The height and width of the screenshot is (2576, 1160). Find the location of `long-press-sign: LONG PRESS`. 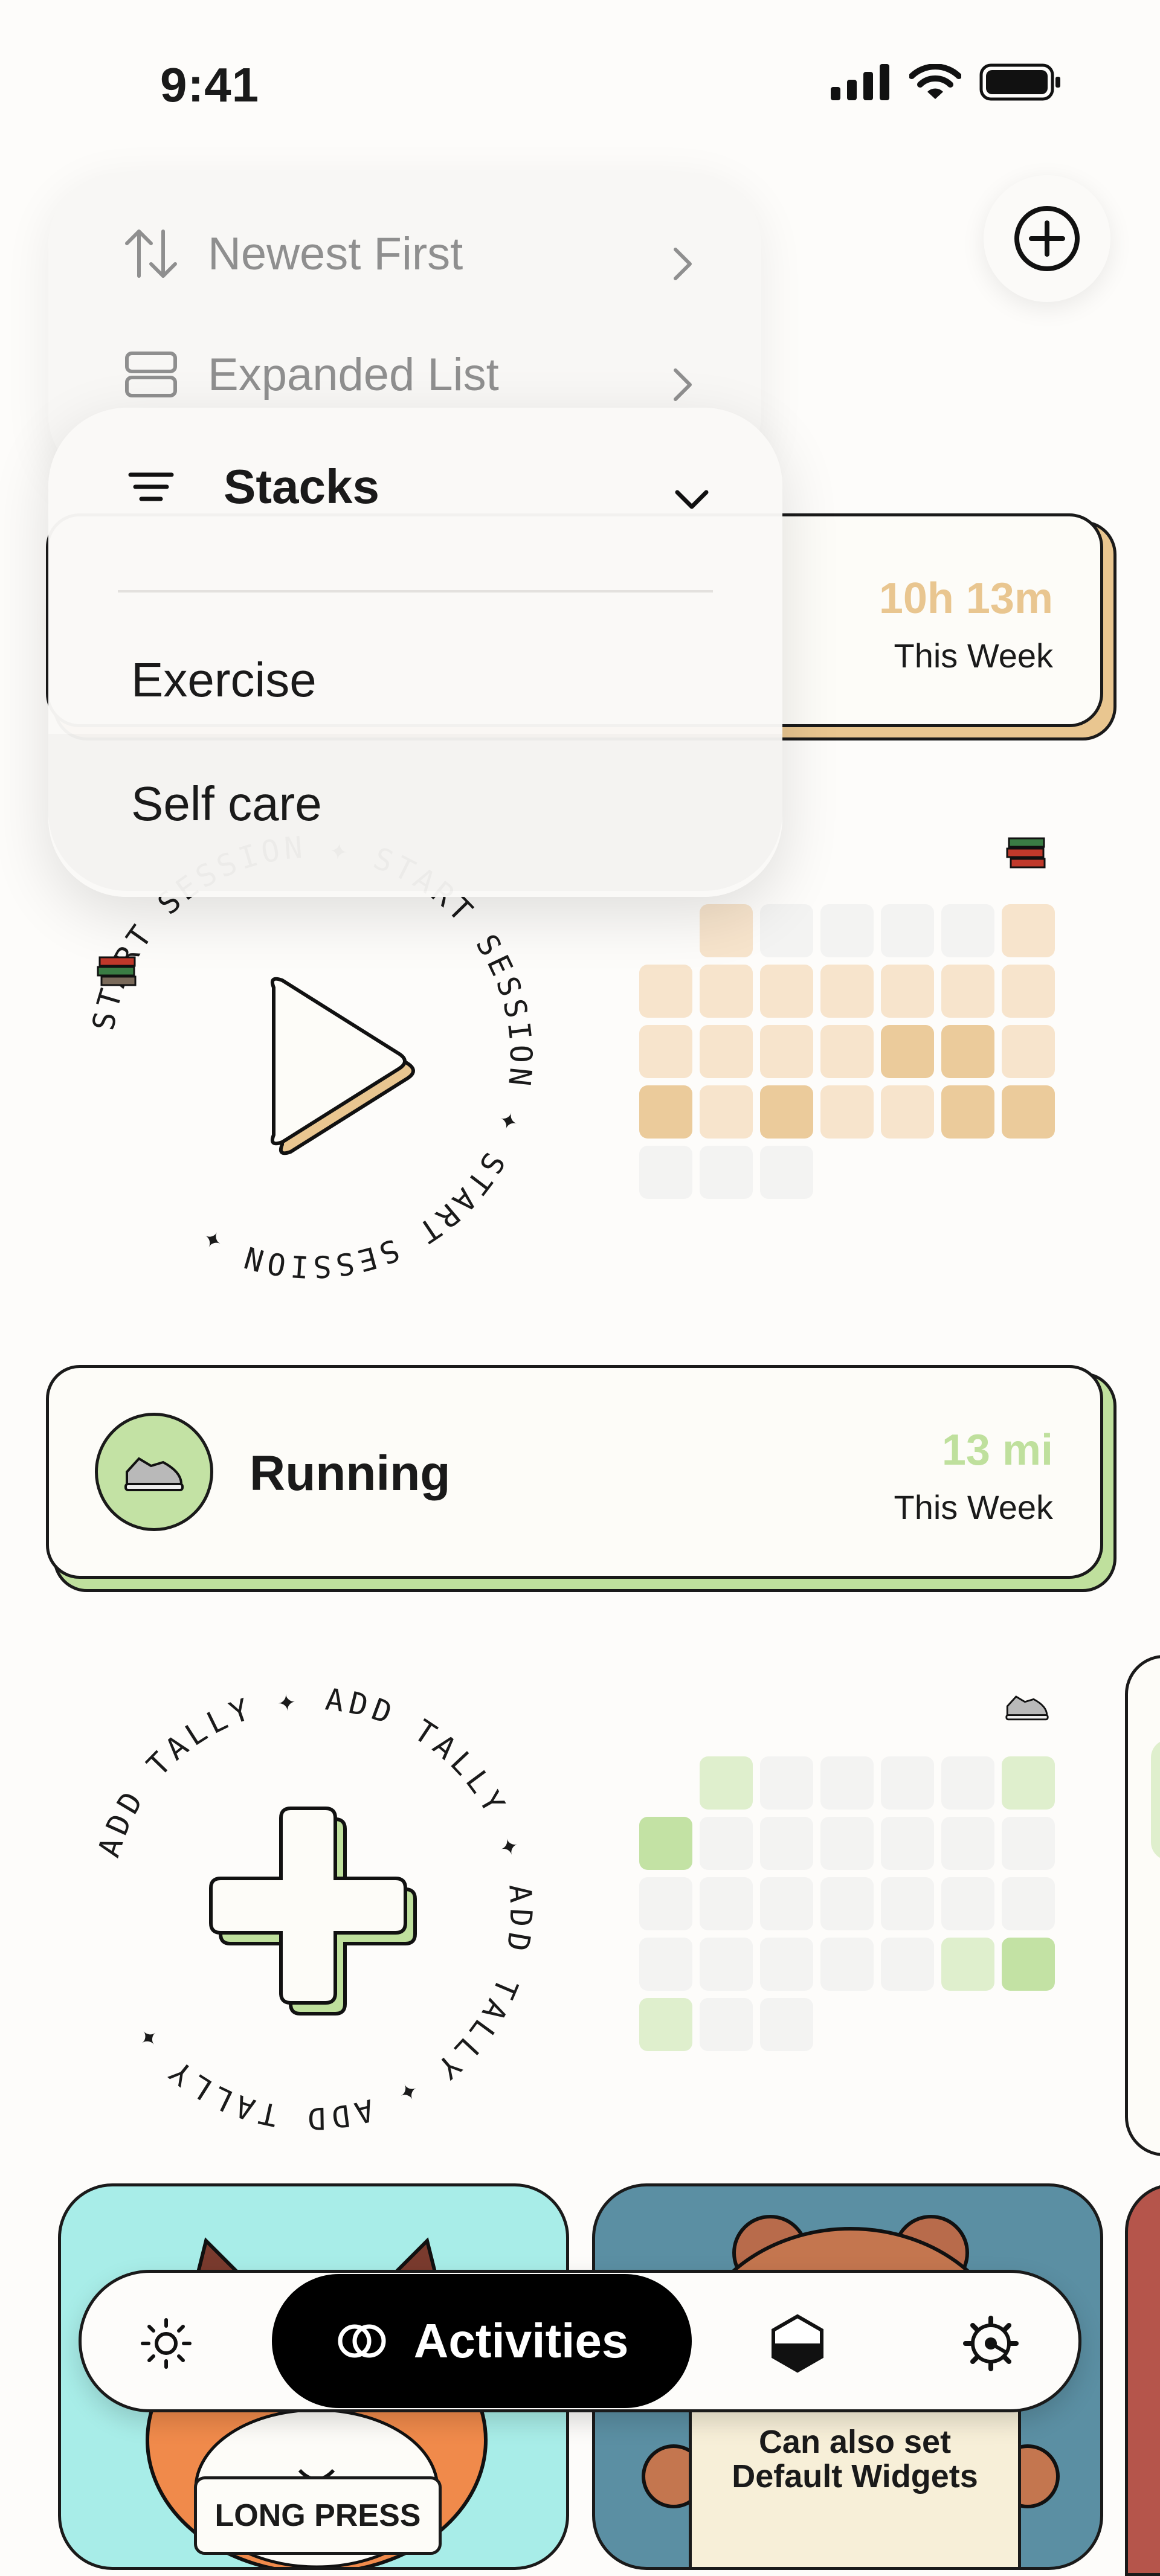

long-press-sign: LONG PRESS is located at coordinates (318, 2515).